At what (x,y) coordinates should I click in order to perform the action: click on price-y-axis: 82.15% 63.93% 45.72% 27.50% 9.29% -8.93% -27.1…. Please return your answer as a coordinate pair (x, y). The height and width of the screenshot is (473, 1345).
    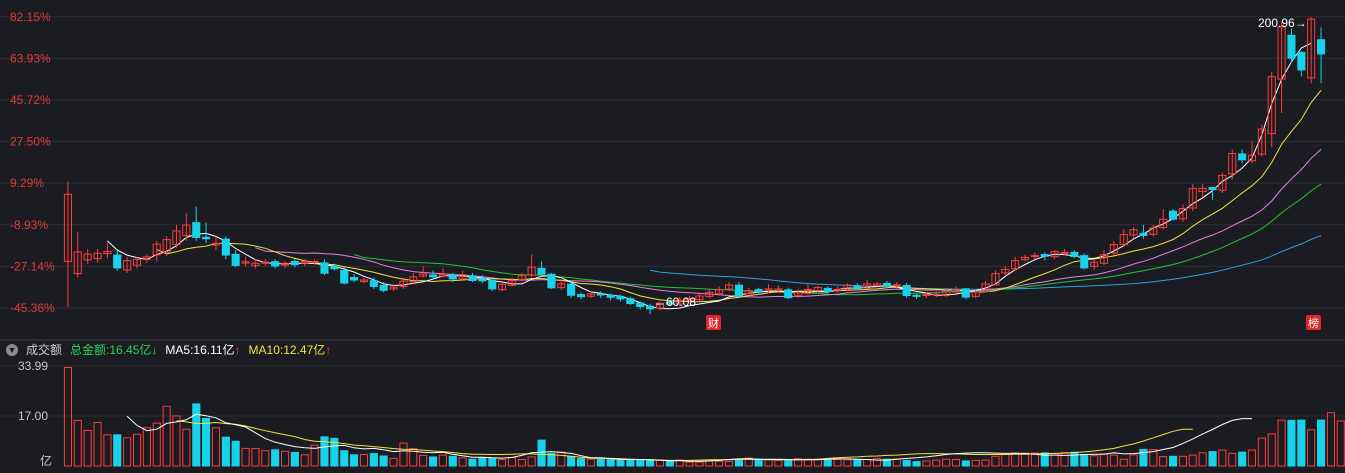
    Looking at the image, I should click on (32, 162).